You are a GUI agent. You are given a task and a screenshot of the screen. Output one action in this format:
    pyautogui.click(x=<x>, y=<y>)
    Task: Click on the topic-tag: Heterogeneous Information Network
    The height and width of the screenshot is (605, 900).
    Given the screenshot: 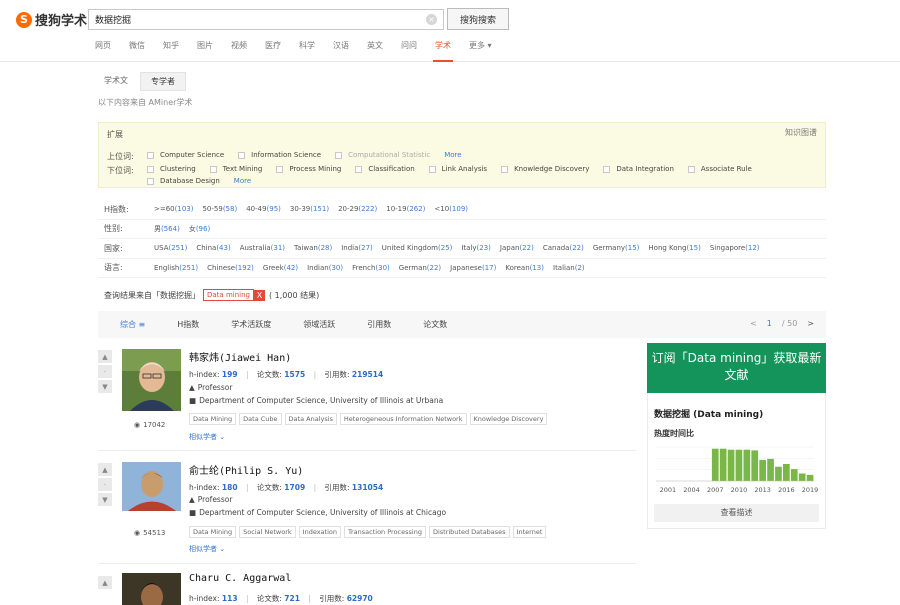 What is the action you would take?
    pyautogui.click(x=403, y=419)
    